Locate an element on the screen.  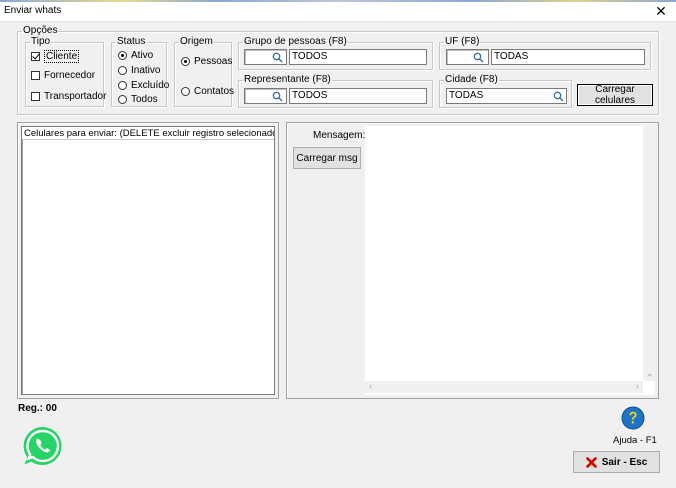
tipo-cliente-checkbox: Cliente is located at coordinates (55, 56).